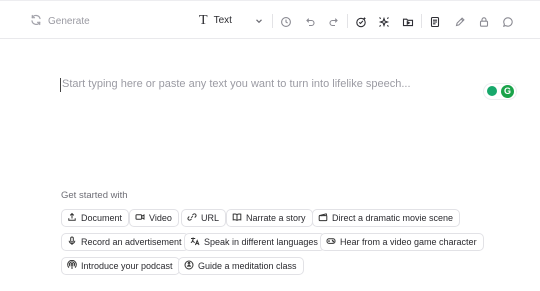  I want to click on editor-toolbar: Generate T Text, so click(270, 19).